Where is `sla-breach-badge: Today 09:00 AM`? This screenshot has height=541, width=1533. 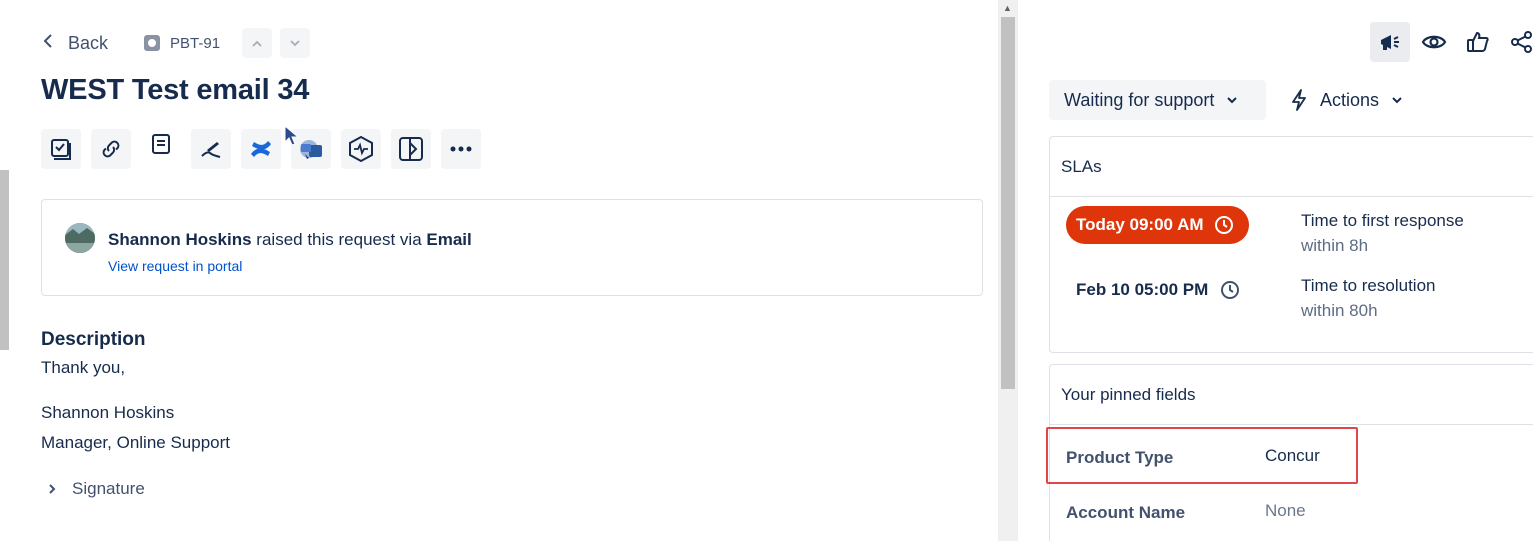
sla-breach-badge: Today 09:00 AM is located at coordinates (1157, 225).